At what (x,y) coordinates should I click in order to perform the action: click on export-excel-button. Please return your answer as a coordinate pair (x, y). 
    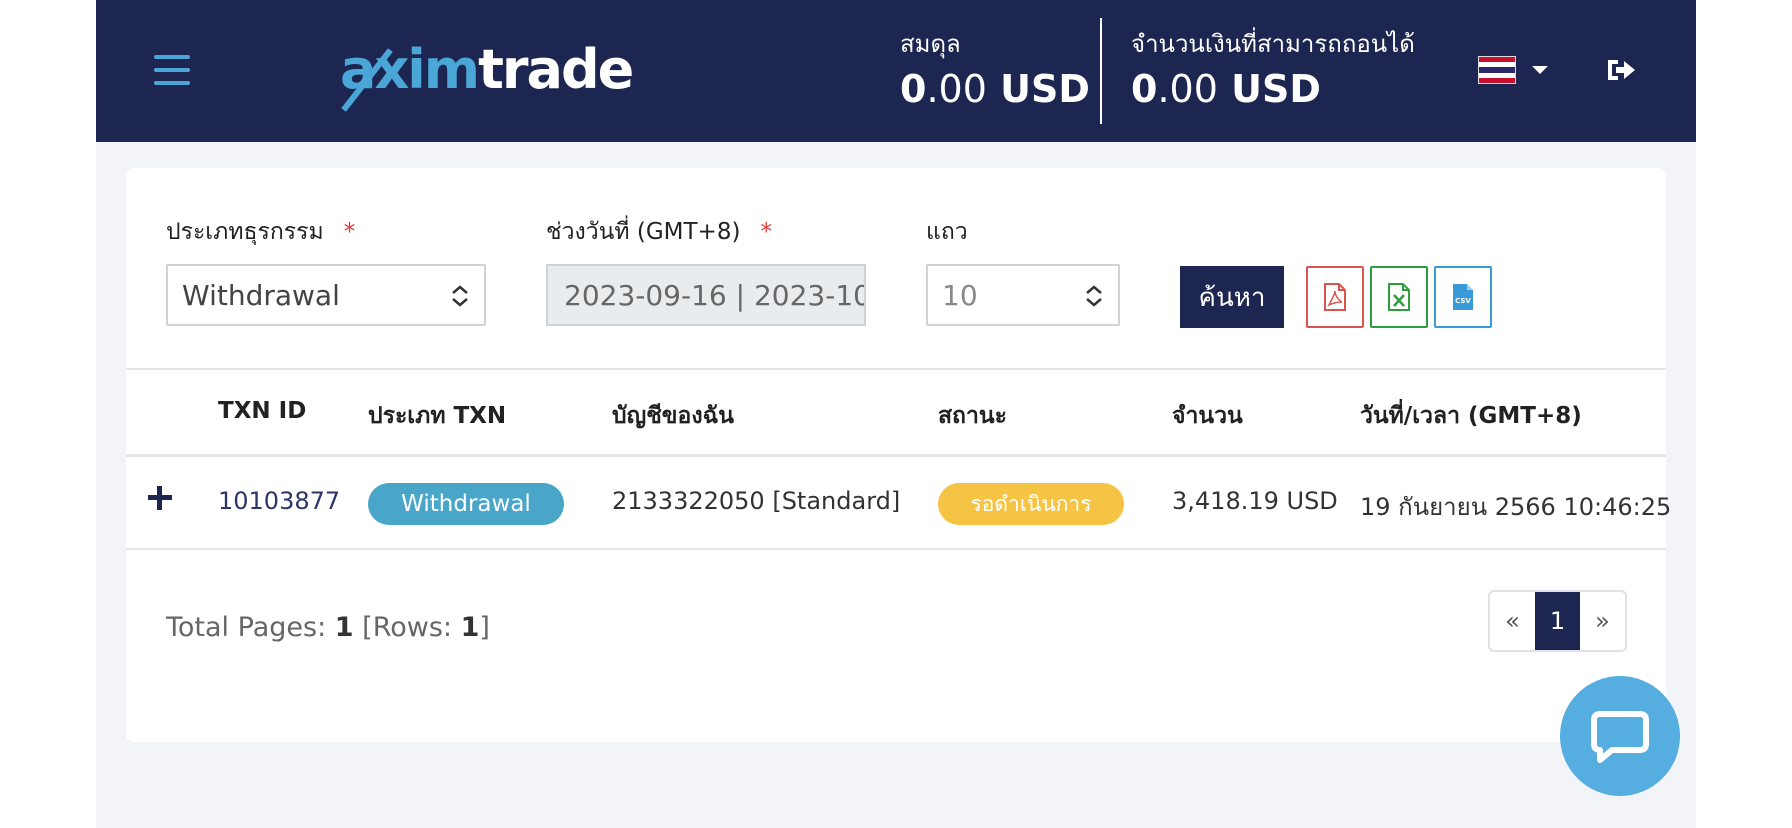
    Looking at the image, I should click on (1399, 297).